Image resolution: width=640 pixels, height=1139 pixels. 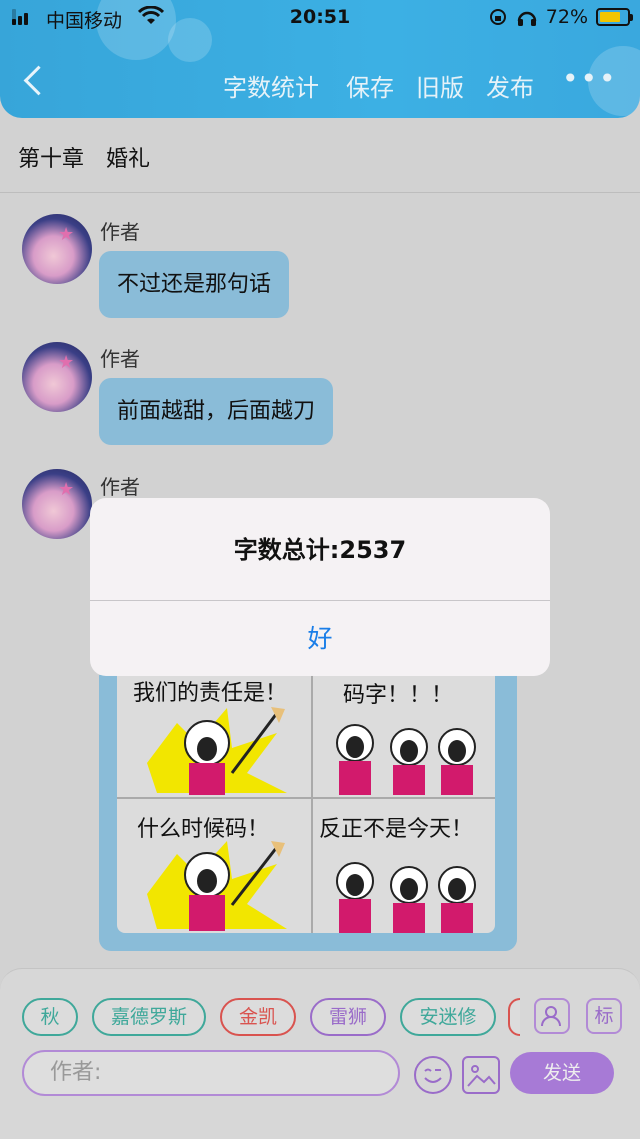 I want to click on chapter-title: 第十章 婚礼, so click(x=84, y=157).